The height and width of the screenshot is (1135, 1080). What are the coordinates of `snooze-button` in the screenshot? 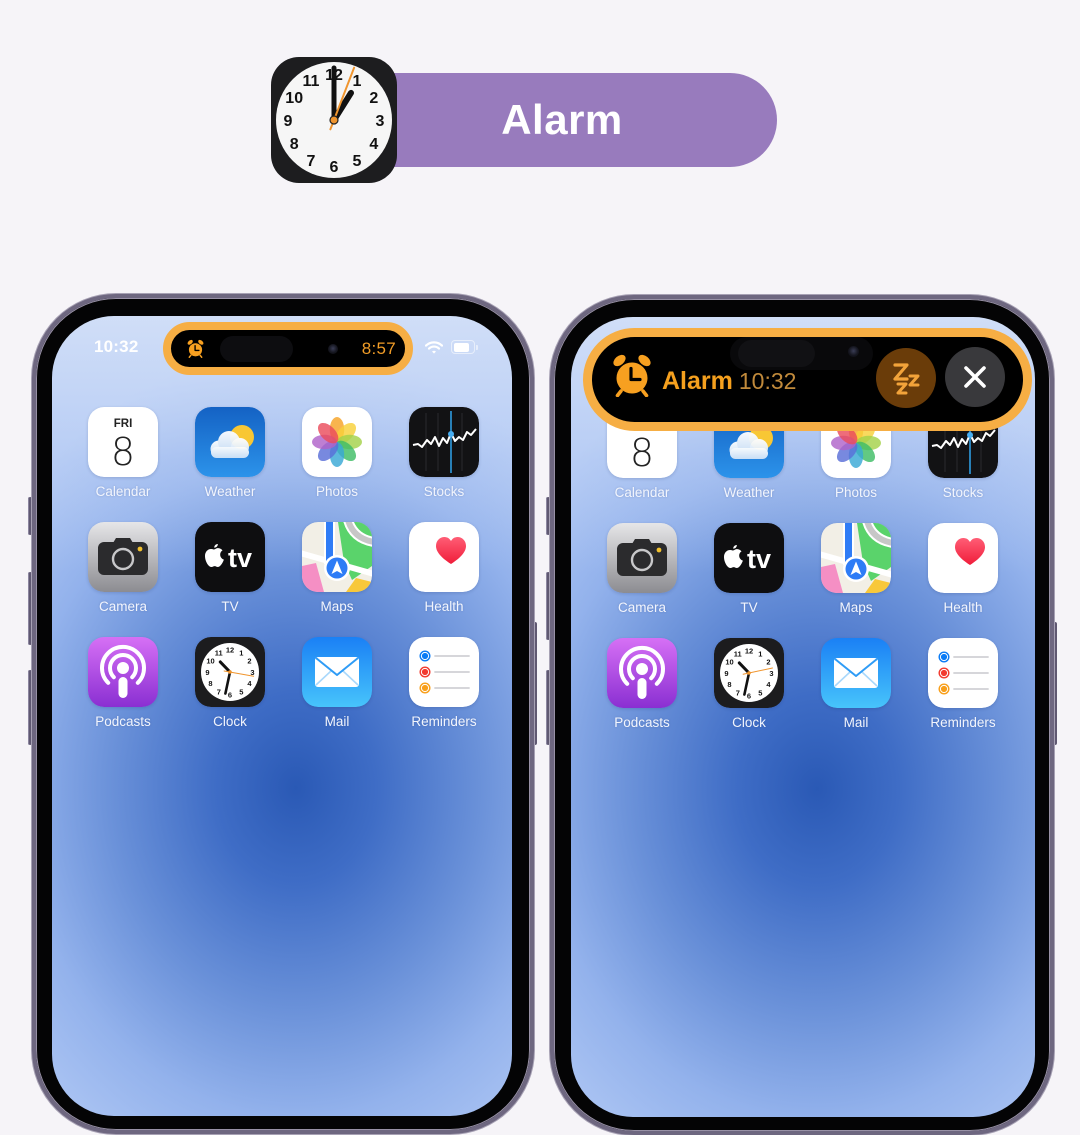 It's located at (906, 378).